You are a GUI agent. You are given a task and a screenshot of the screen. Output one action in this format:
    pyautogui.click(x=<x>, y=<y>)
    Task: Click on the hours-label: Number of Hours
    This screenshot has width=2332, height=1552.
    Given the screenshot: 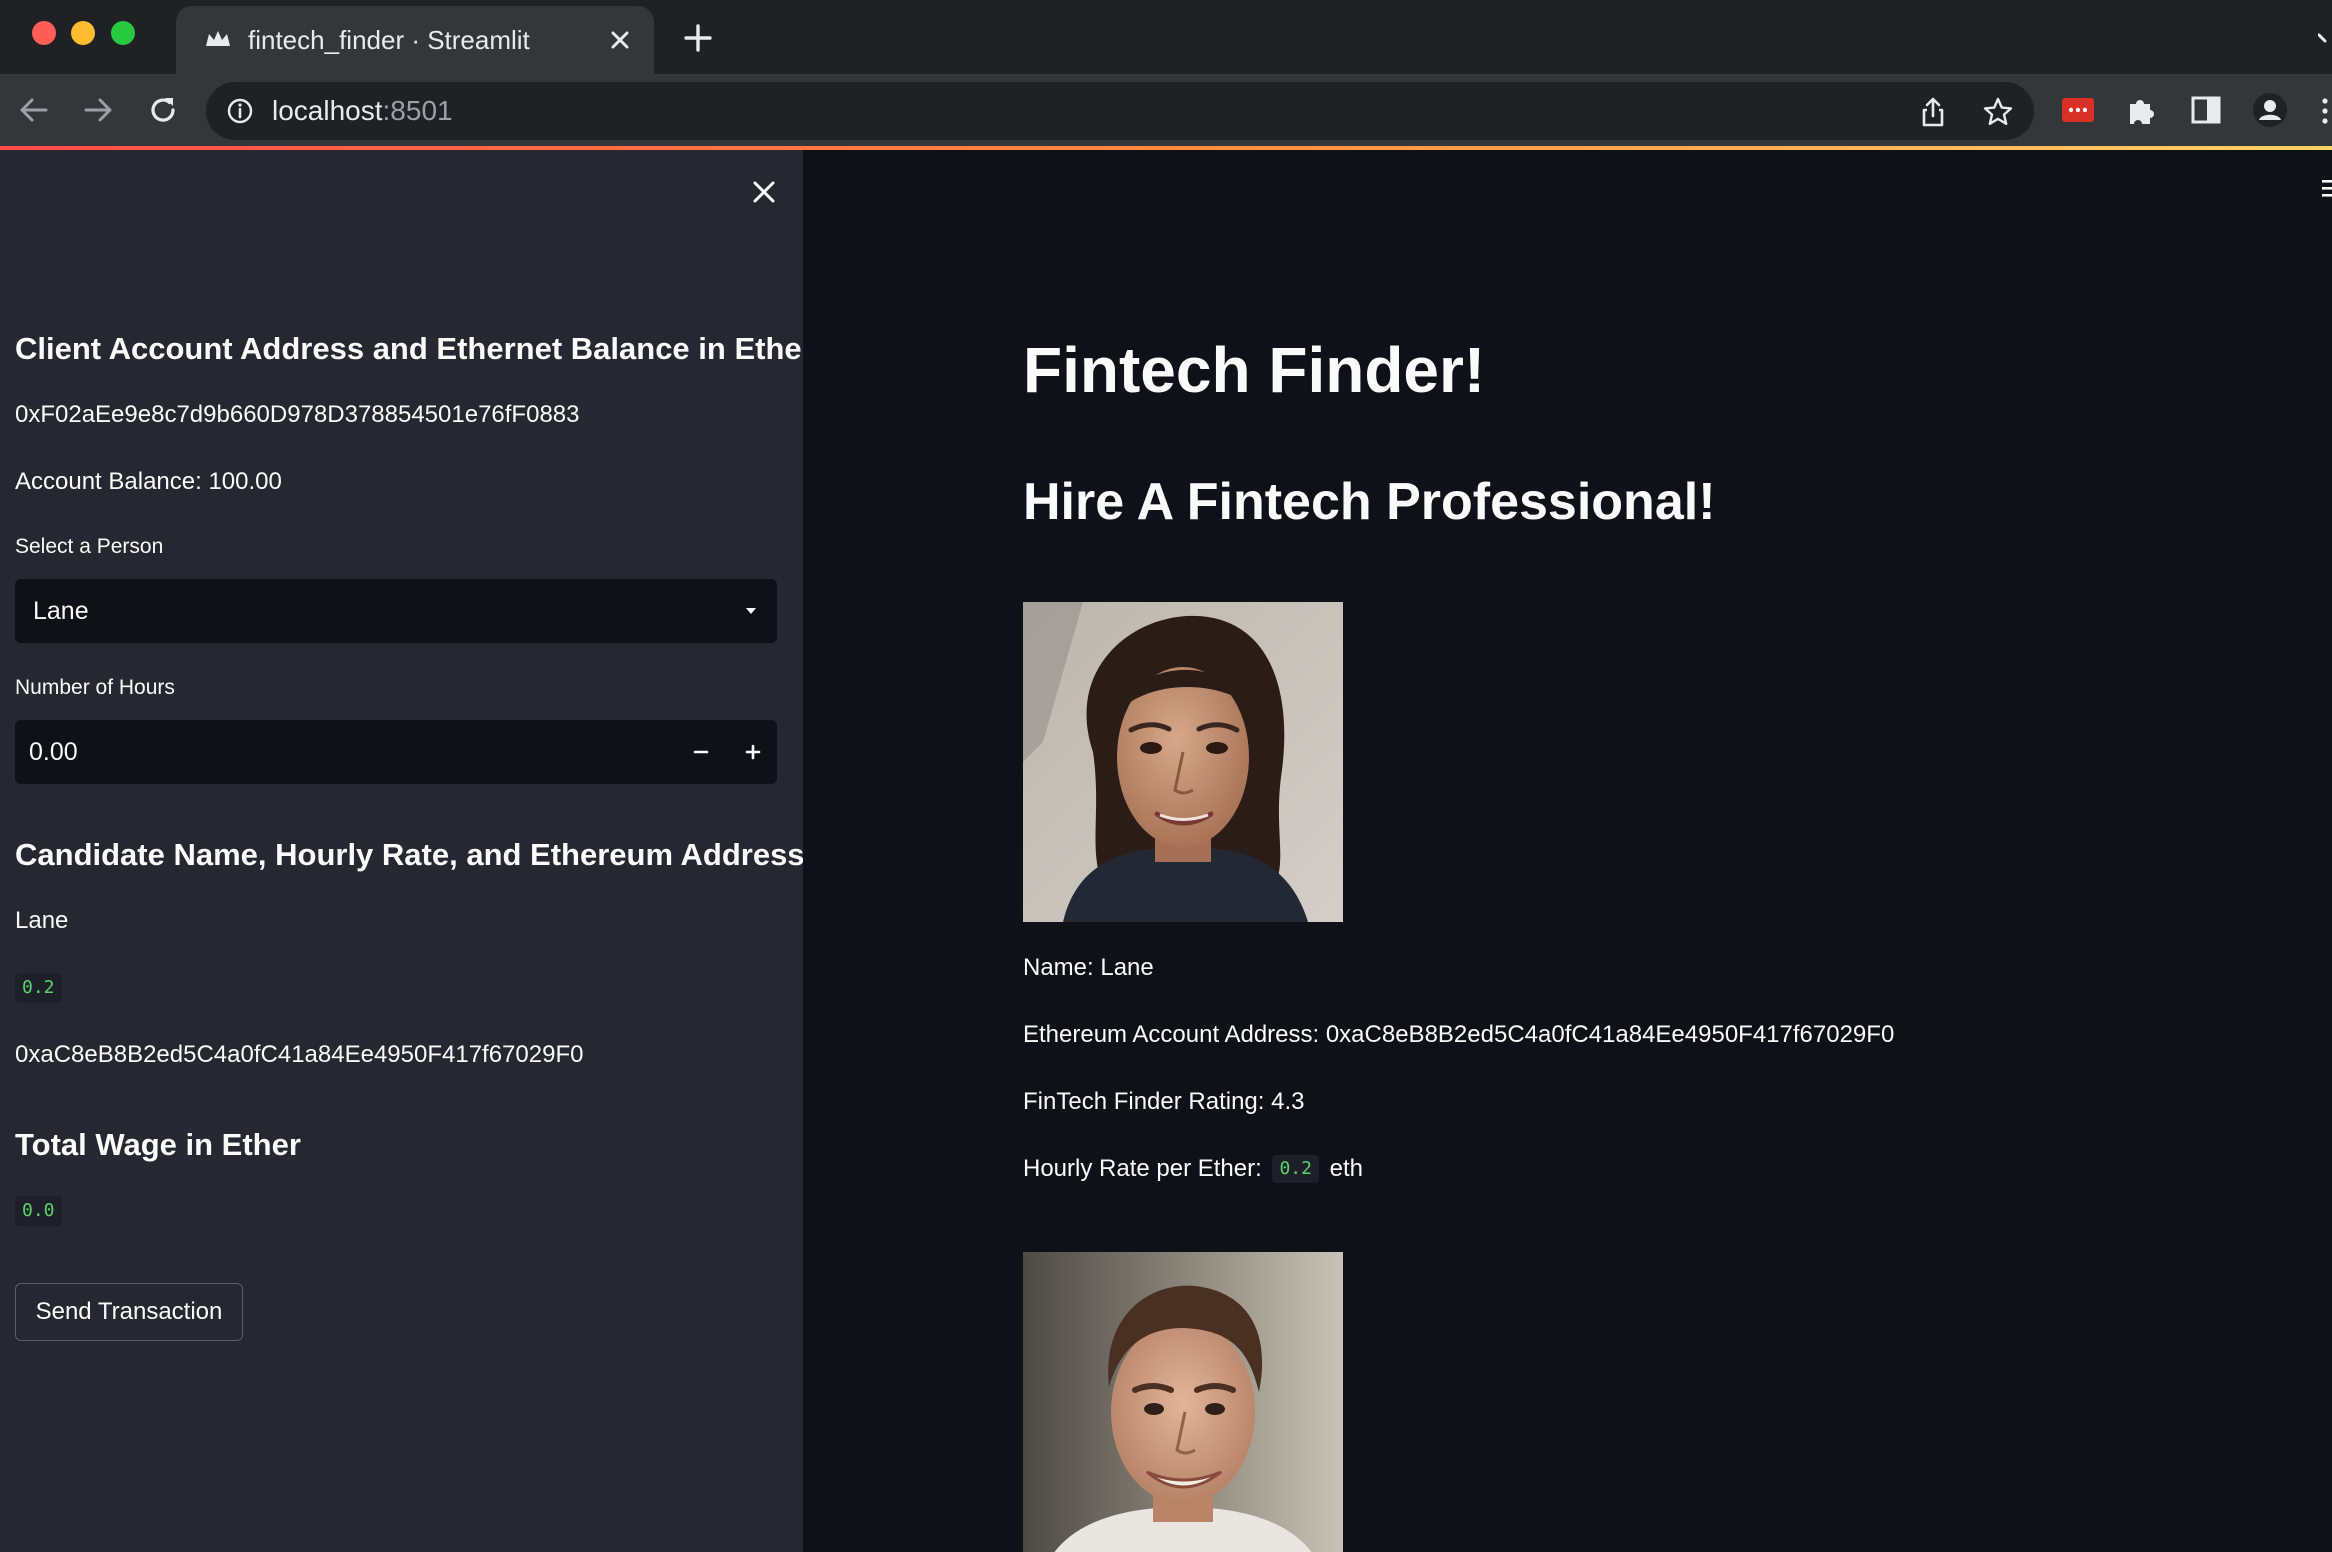 What is the action you would take?
    pyautogui.click(x=95, y=687)
    